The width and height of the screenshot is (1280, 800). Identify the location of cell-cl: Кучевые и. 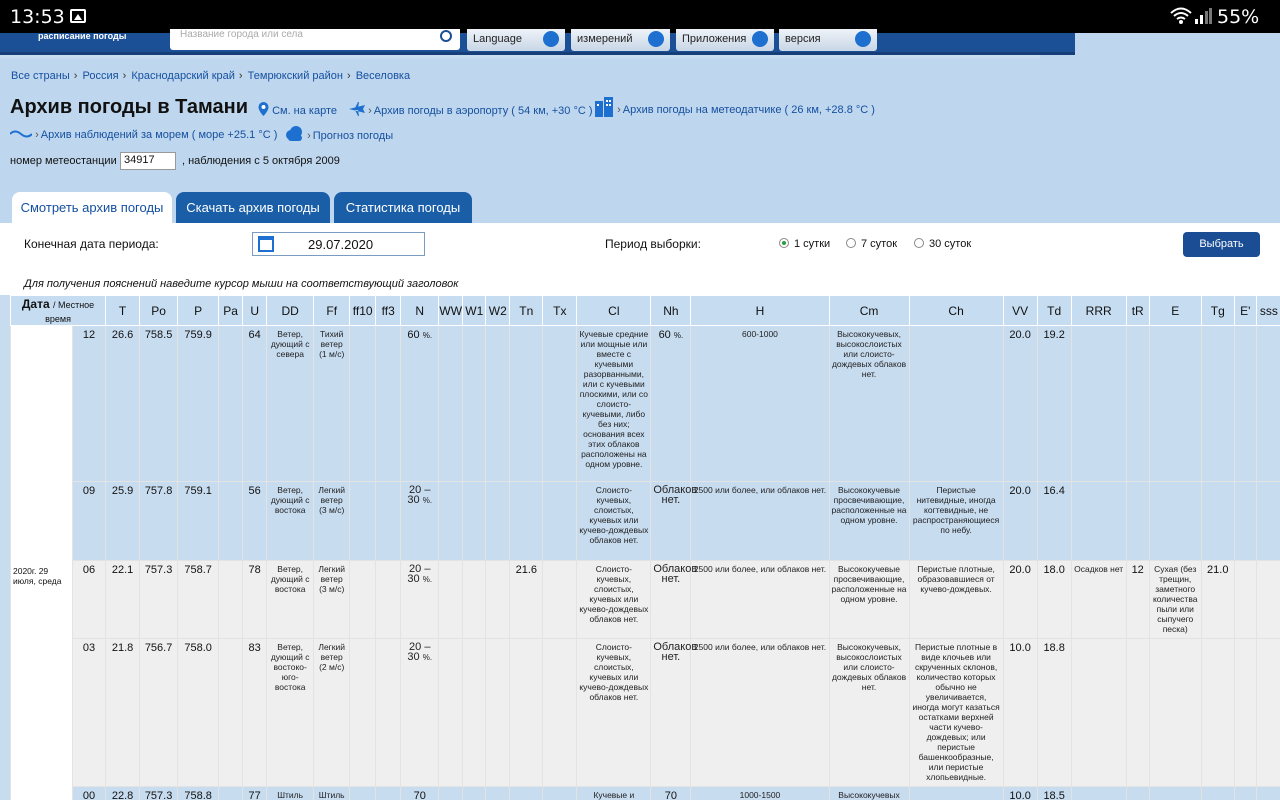
(614, 793).